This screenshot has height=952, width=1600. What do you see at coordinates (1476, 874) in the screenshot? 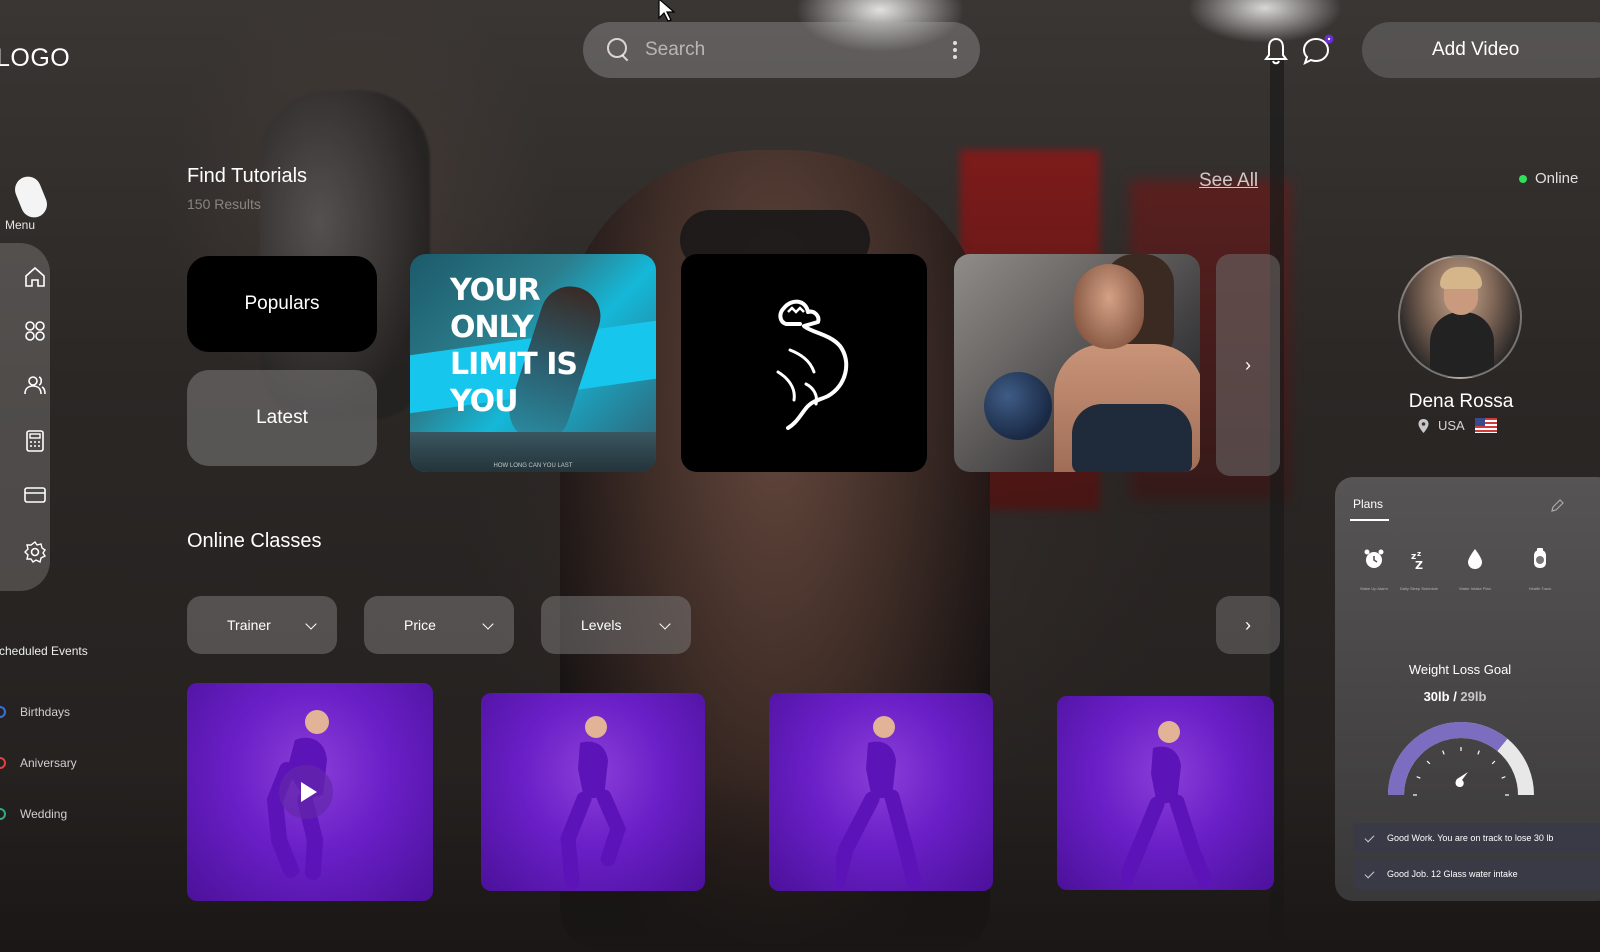
I see `progress-note: Good Job. 12 Glass water intake` at bounding box center [1476, 874].